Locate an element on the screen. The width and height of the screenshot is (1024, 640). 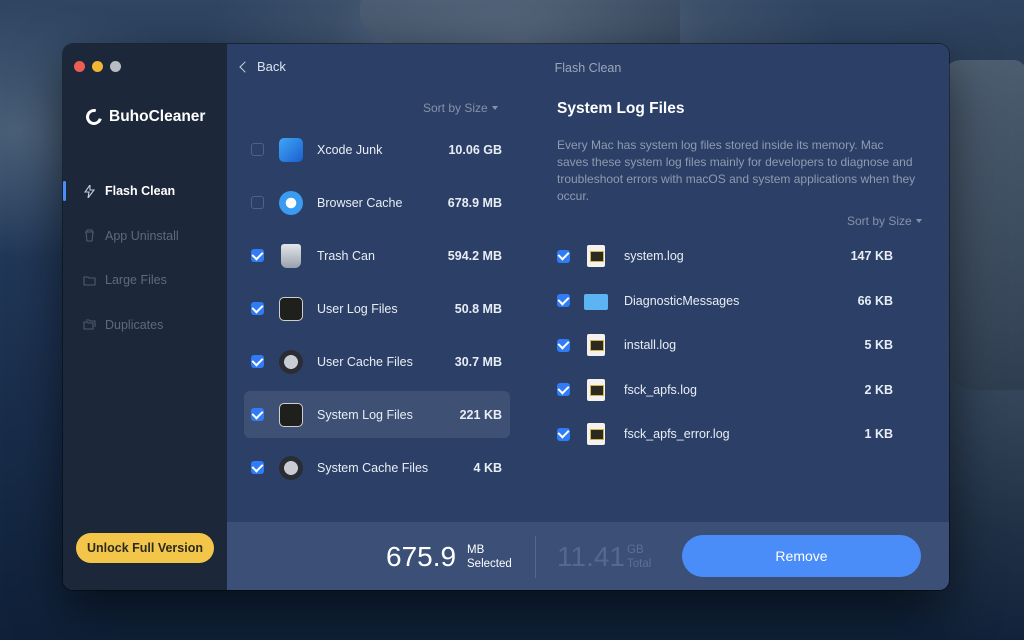
sidebar-item-large-files: Large Files is located at coordinates (145, 280).